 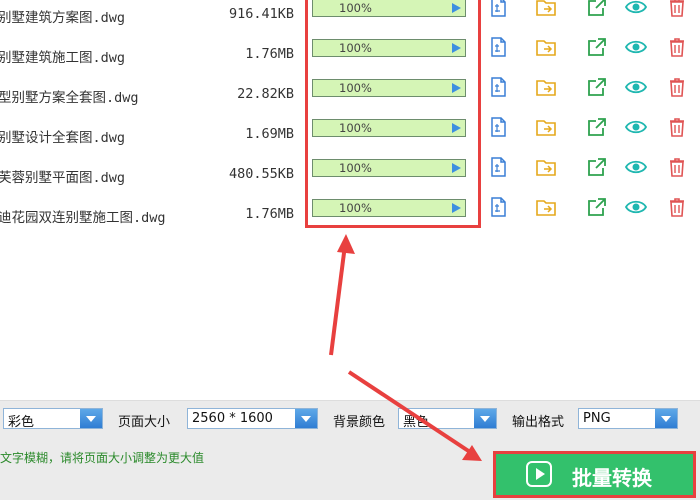 What do you see at coordinates (628, 418) in the screenshot?
I see `output-format-select: PNG` at bounding box center [628, 418].